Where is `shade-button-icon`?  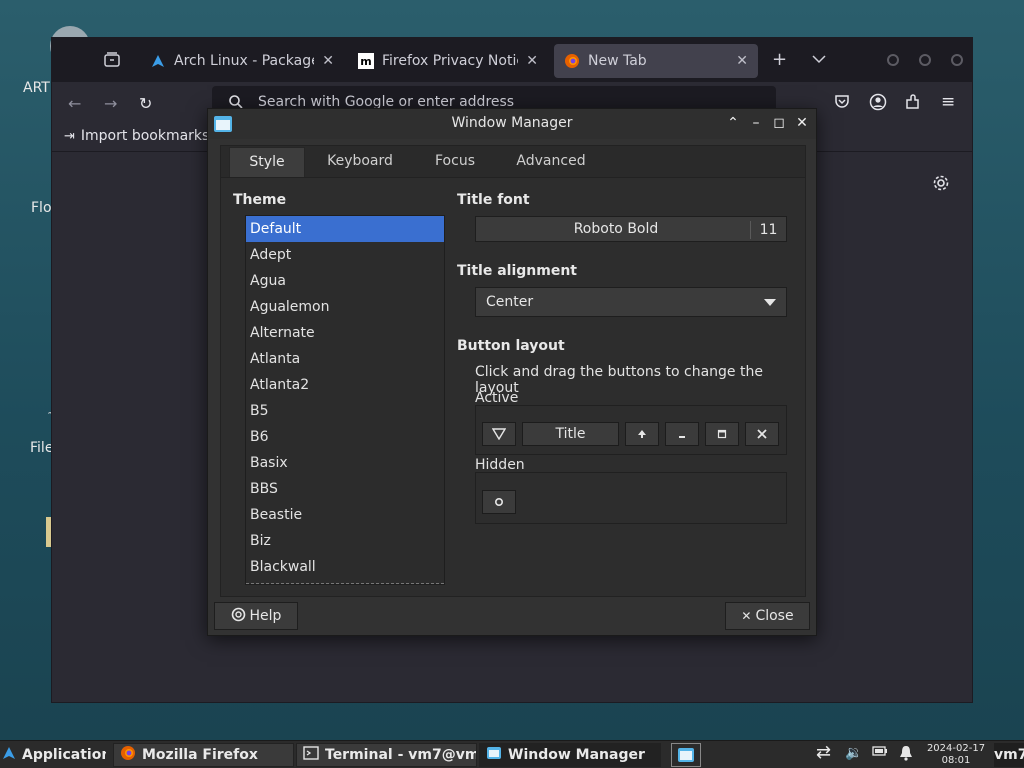
shade-button-icon is located at coordinates (642, 434).